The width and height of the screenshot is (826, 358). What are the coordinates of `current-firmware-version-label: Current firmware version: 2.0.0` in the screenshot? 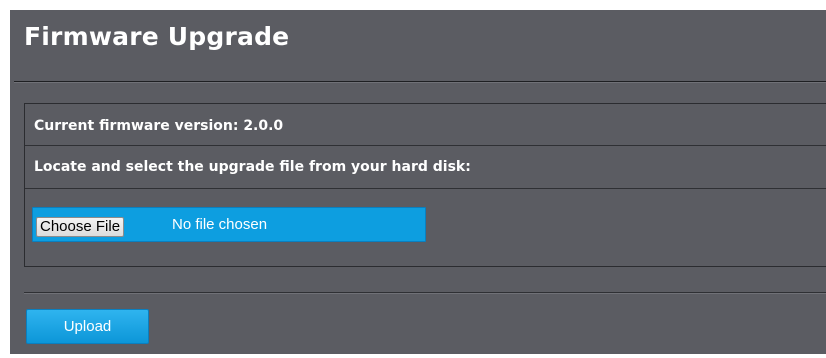 It's located at (159, 126).